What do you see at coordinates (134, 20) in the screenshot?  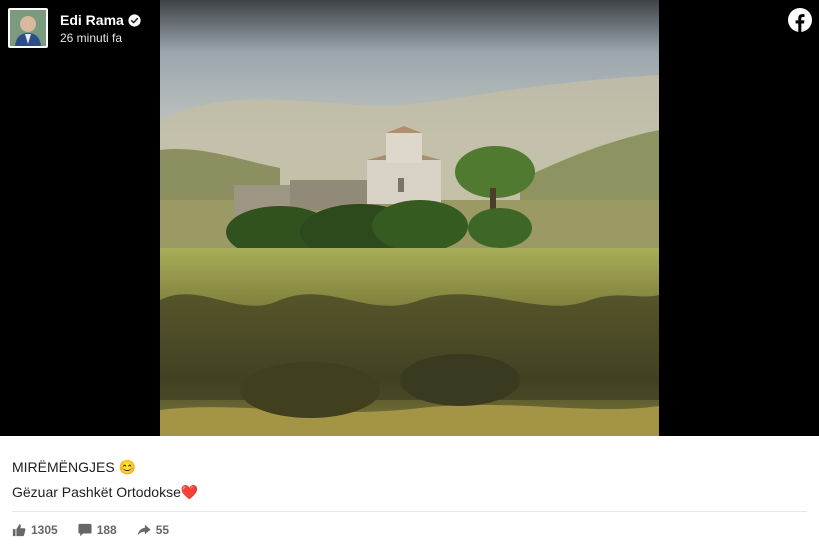 I see `verified-badge-icon` at bounding box center [134, 20].